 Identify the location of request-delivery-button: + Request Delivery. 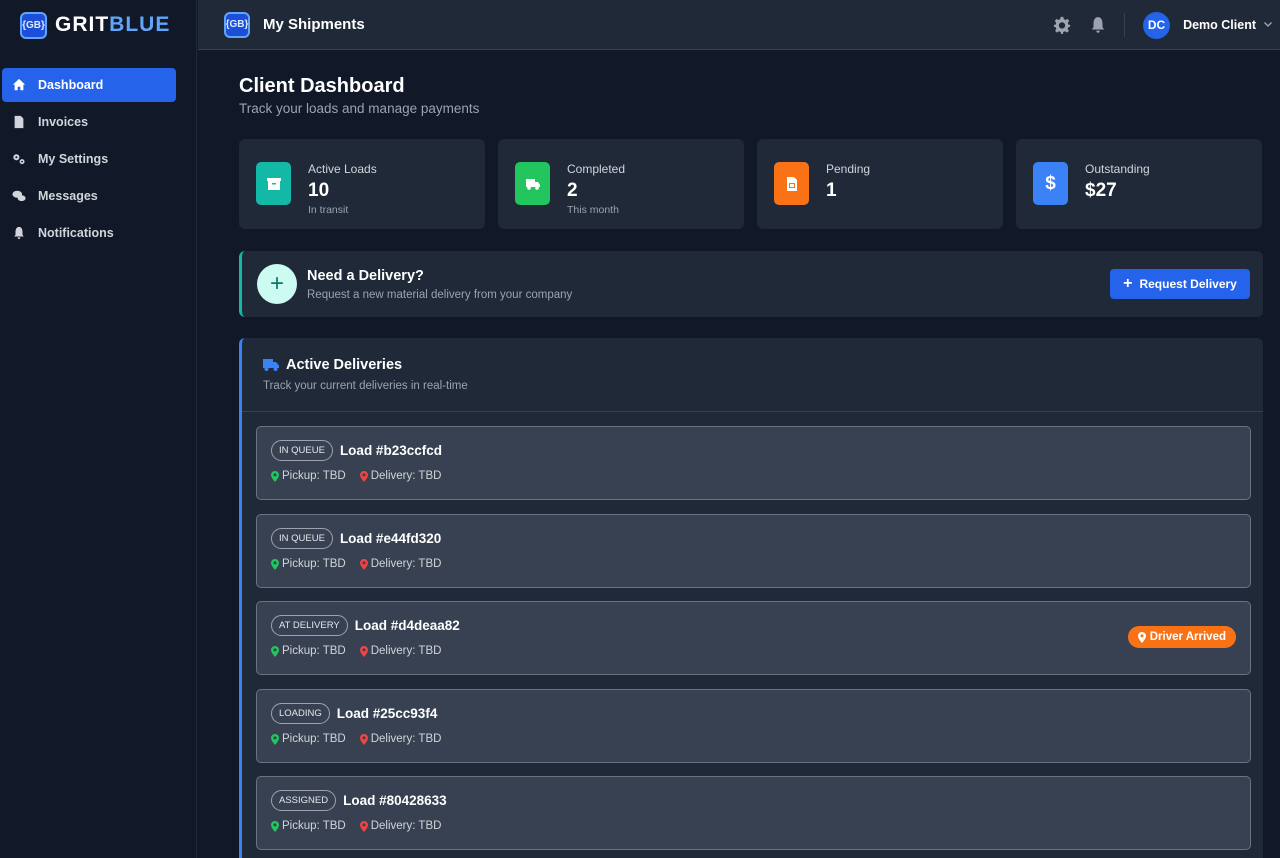
(1180, 284).